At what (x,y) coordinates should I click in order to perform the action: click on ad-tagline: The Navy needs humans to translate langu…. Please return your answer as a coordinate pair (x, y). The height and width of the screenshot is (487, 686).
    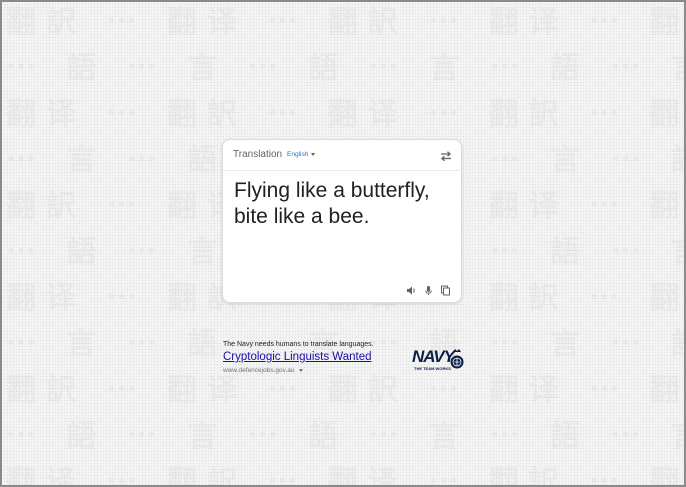
    Looking at the image, I should click on (298, 344).